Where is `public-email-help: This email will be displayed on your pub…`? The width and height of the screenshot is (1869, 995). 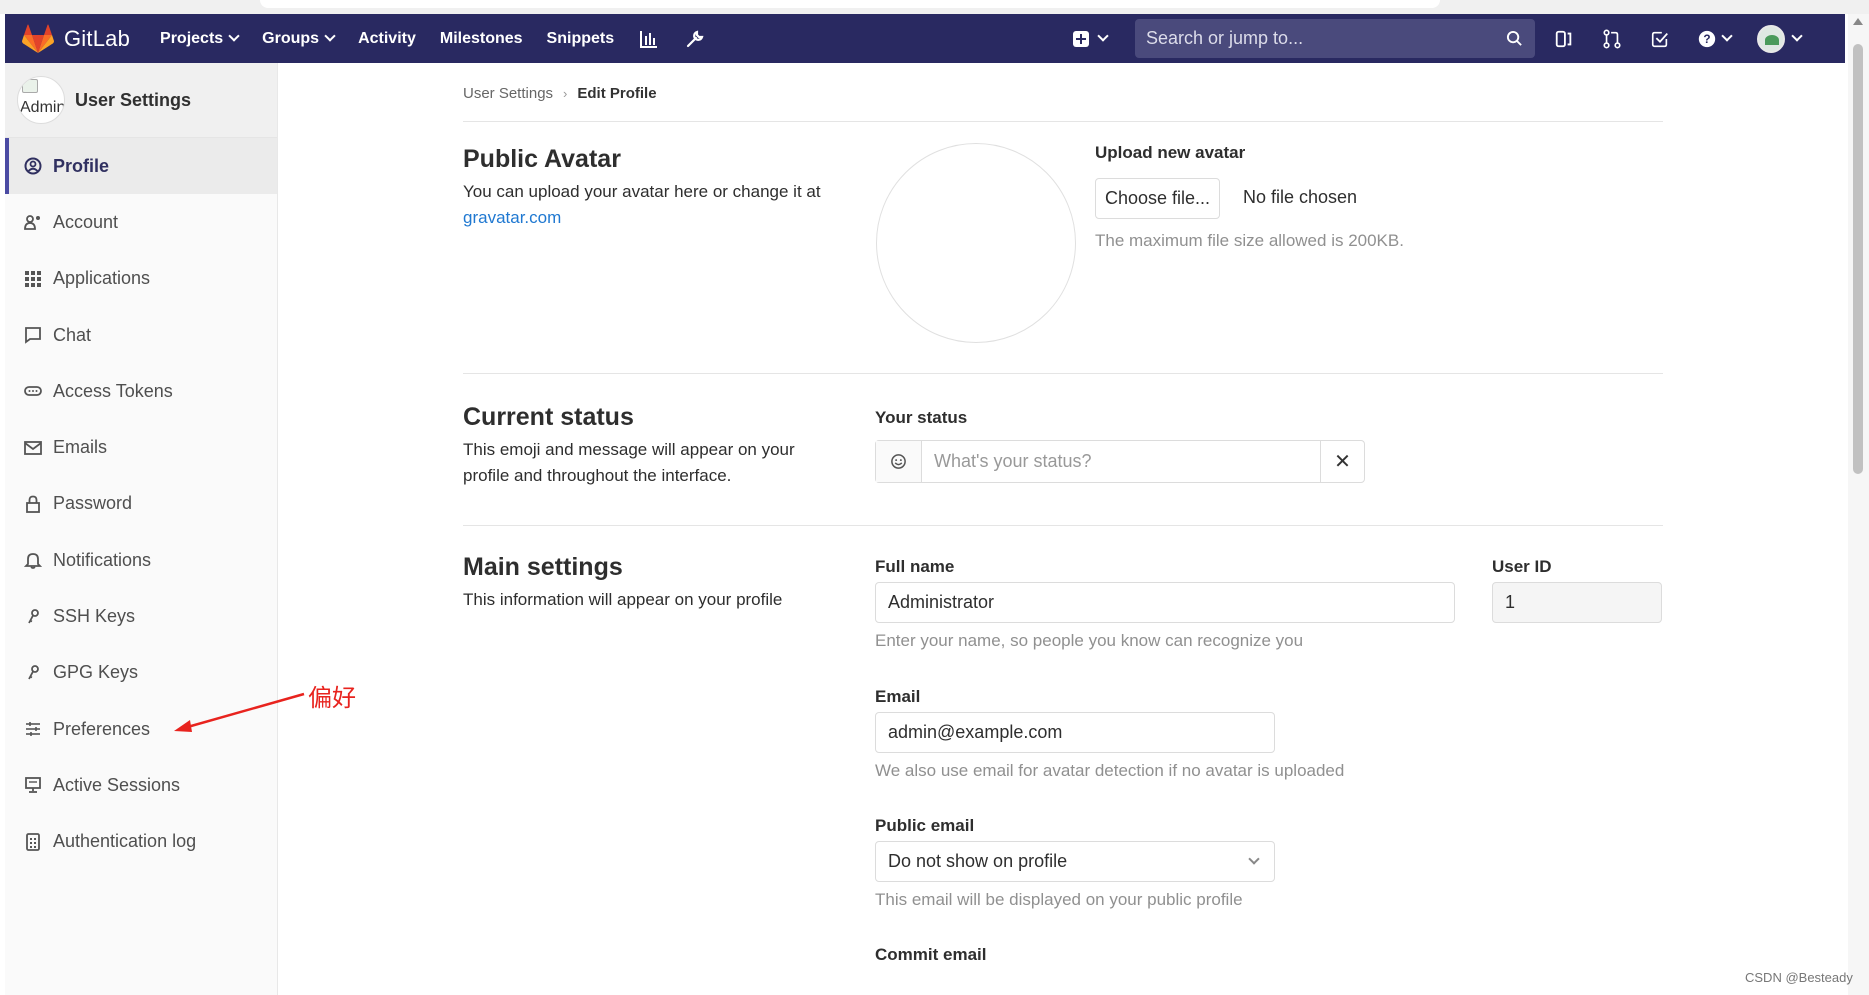 public-email-help: This email will be displayed on your pub… is located at coordinates (1059, 899).